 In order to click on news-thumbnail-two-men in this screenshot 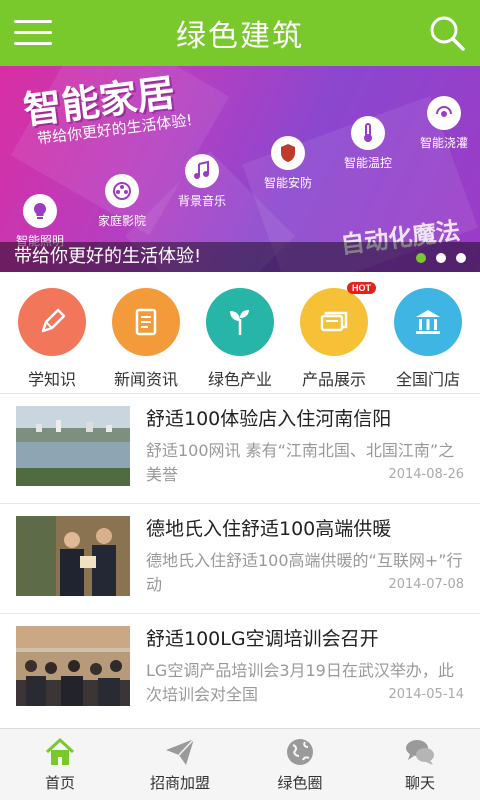, I will do `click(73, 556)`.